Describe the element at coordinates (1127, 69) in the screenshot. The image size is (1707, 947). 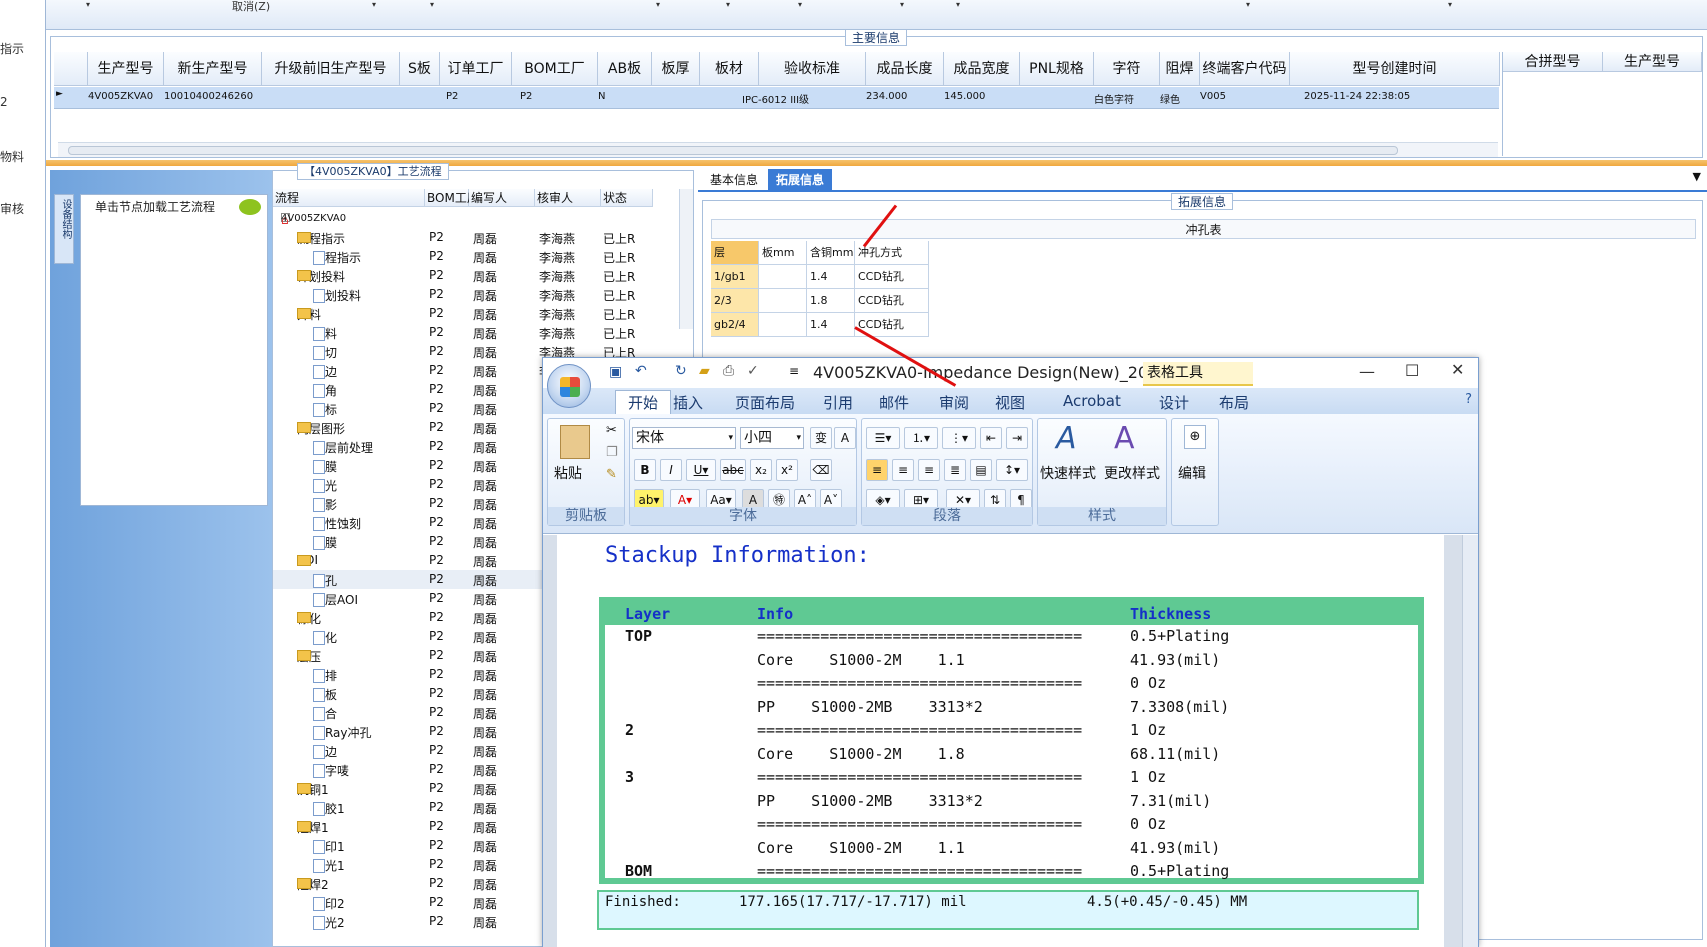
I see `grid-col-header: 字符` at that location.